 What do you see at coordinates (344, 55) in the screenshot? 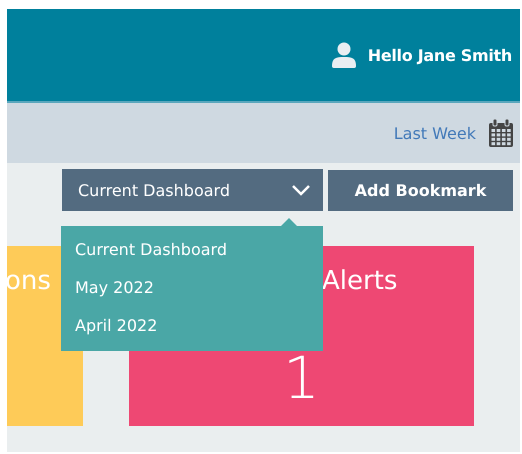
I see `user-icon` at bounding box center [344, 55].